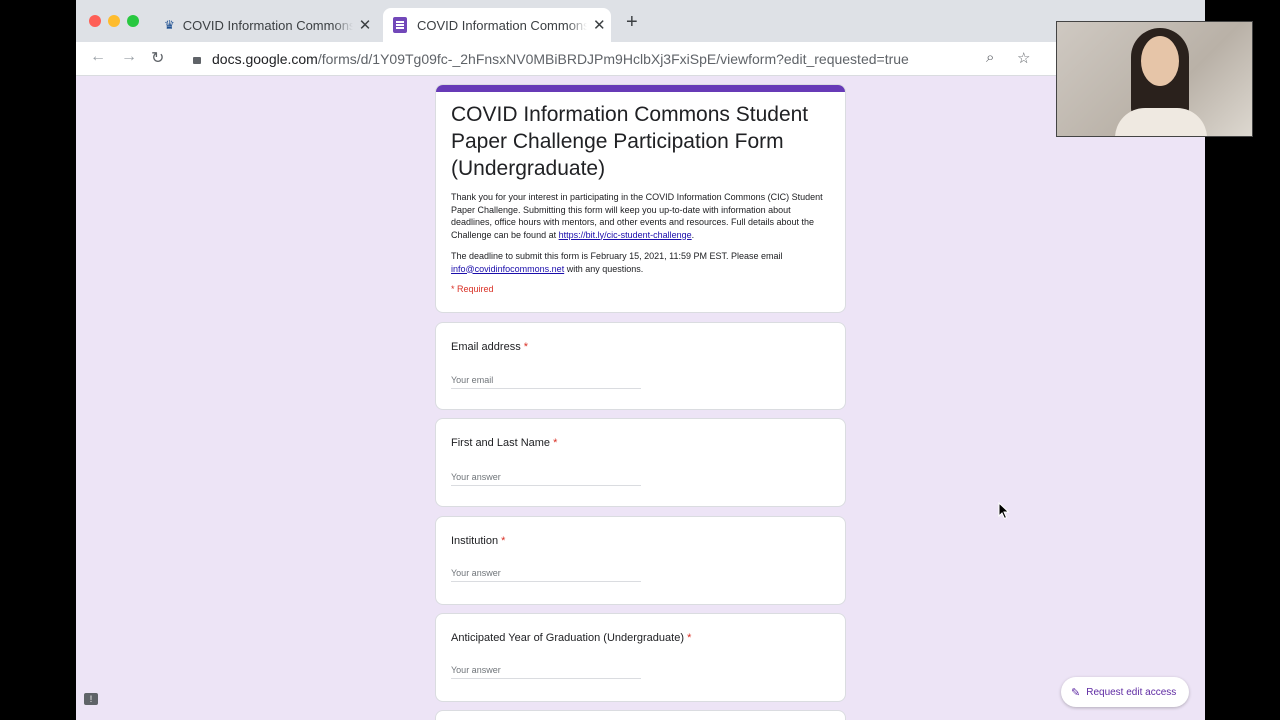 The height and width of the screenshot is (720, 1280). I want to click on bookmark-star-icon: ☆, so click(1023, 58).